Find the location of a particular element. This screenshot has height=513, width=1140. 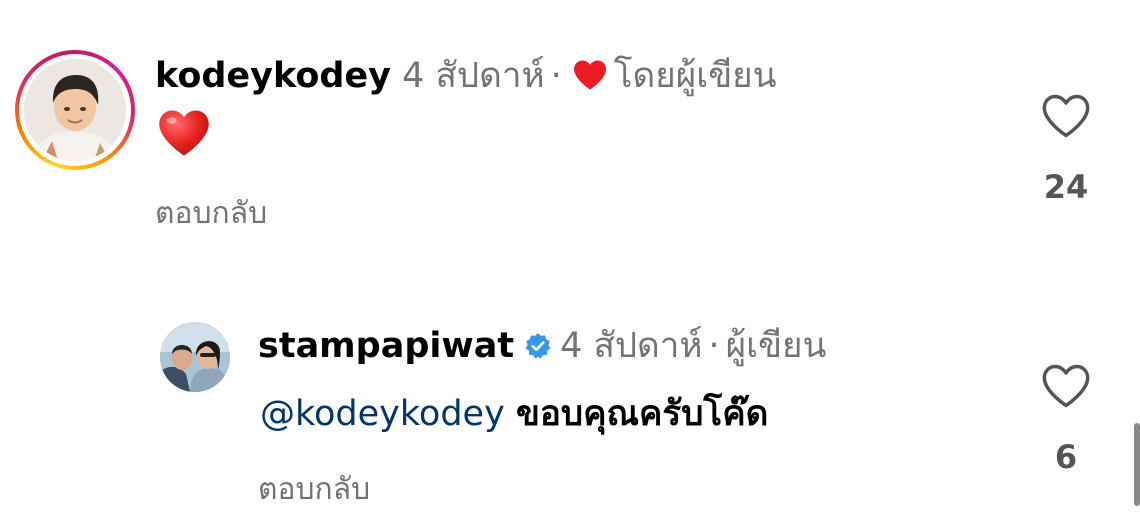

story-ring-avatar is located at coordinates (75, 110).